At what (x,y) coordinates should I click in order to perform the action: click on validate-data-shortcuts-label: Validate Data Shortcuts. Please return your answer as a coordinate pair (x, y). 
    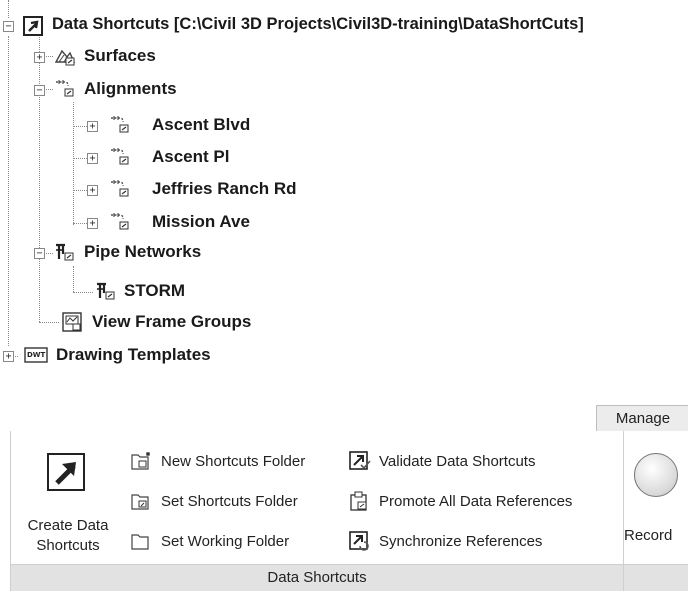
    Looking at the image, I should click on (457, 461).